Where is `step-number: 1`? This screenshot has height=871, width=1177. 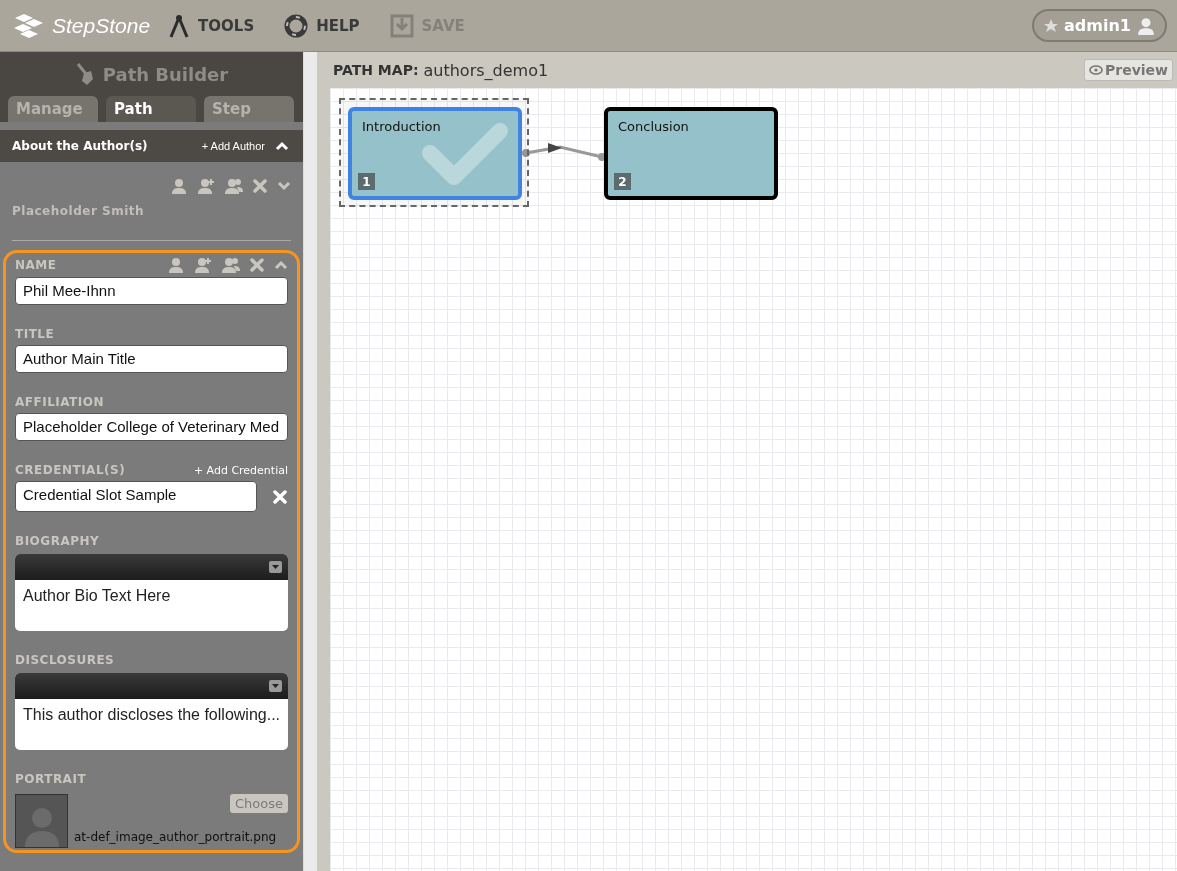
step-number: 1 is located at coordinates (366, 181).